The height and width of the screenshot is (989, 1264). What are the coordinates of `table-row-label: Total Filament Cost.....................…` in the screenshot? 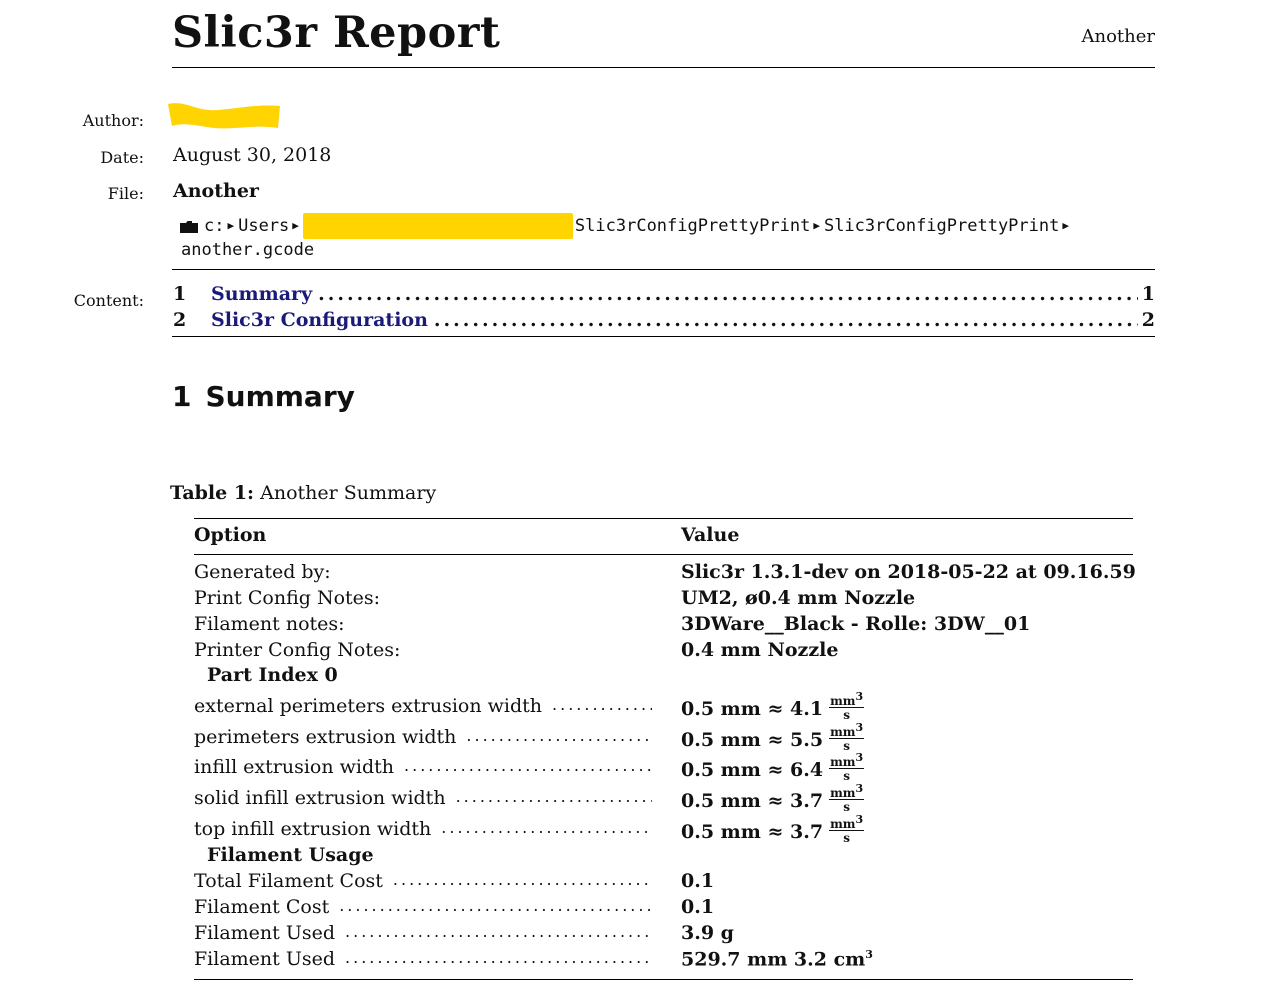 It's located at (423, 881).